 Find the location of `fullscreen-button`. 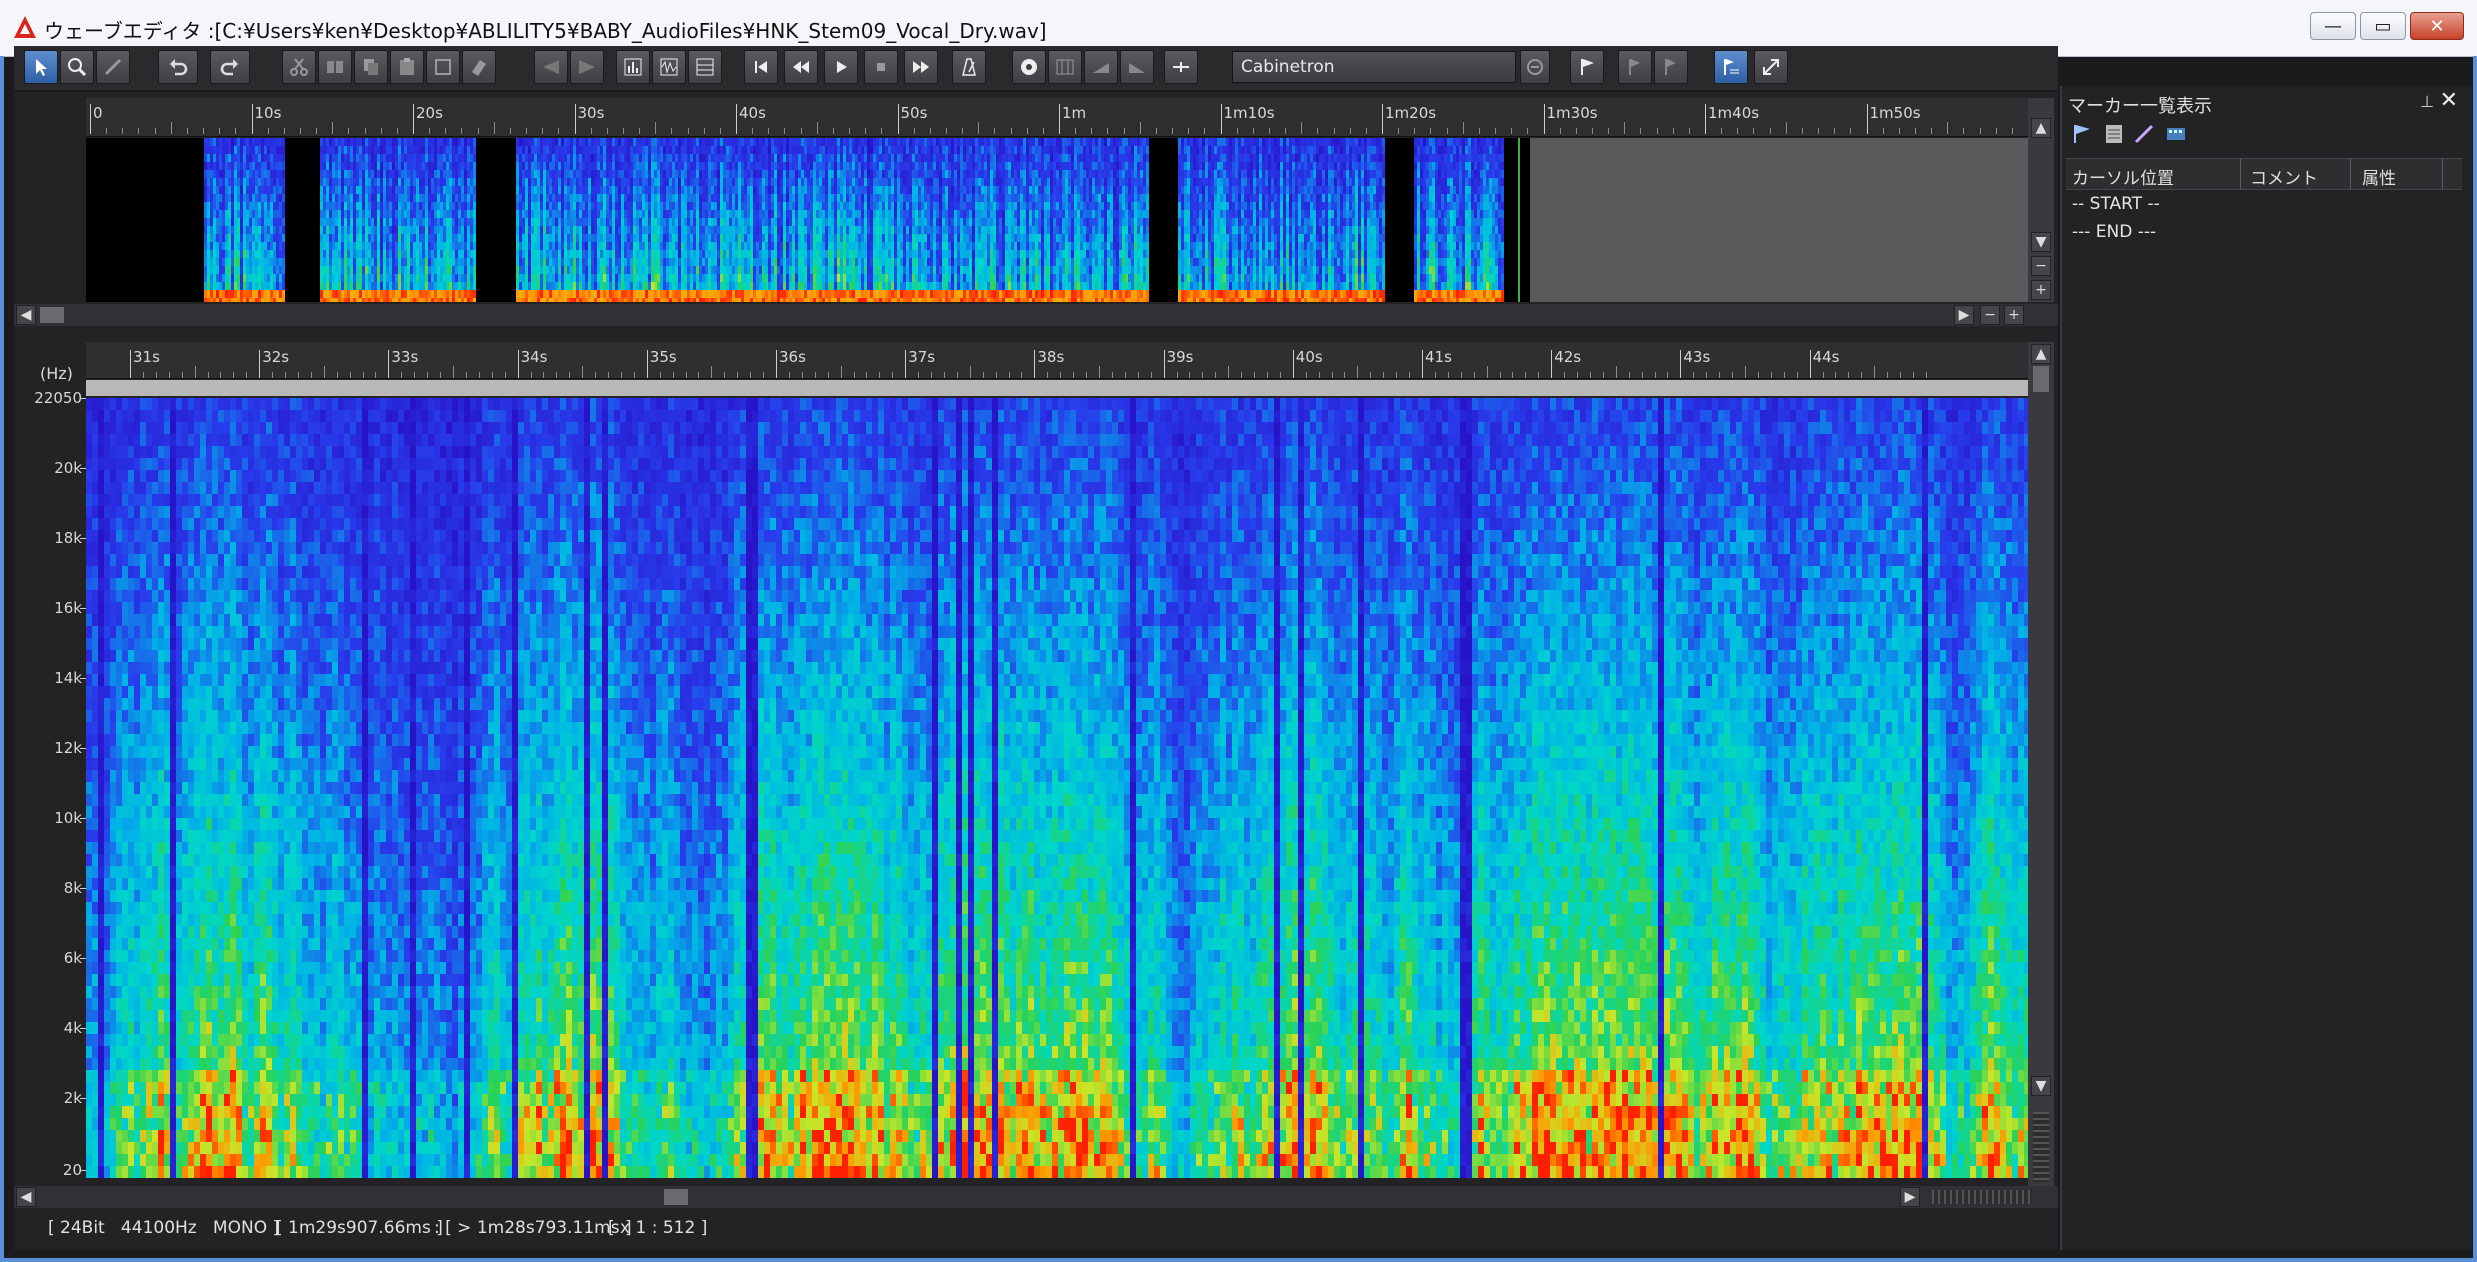

fullscreen-button is located at coordinates (1771, 67).